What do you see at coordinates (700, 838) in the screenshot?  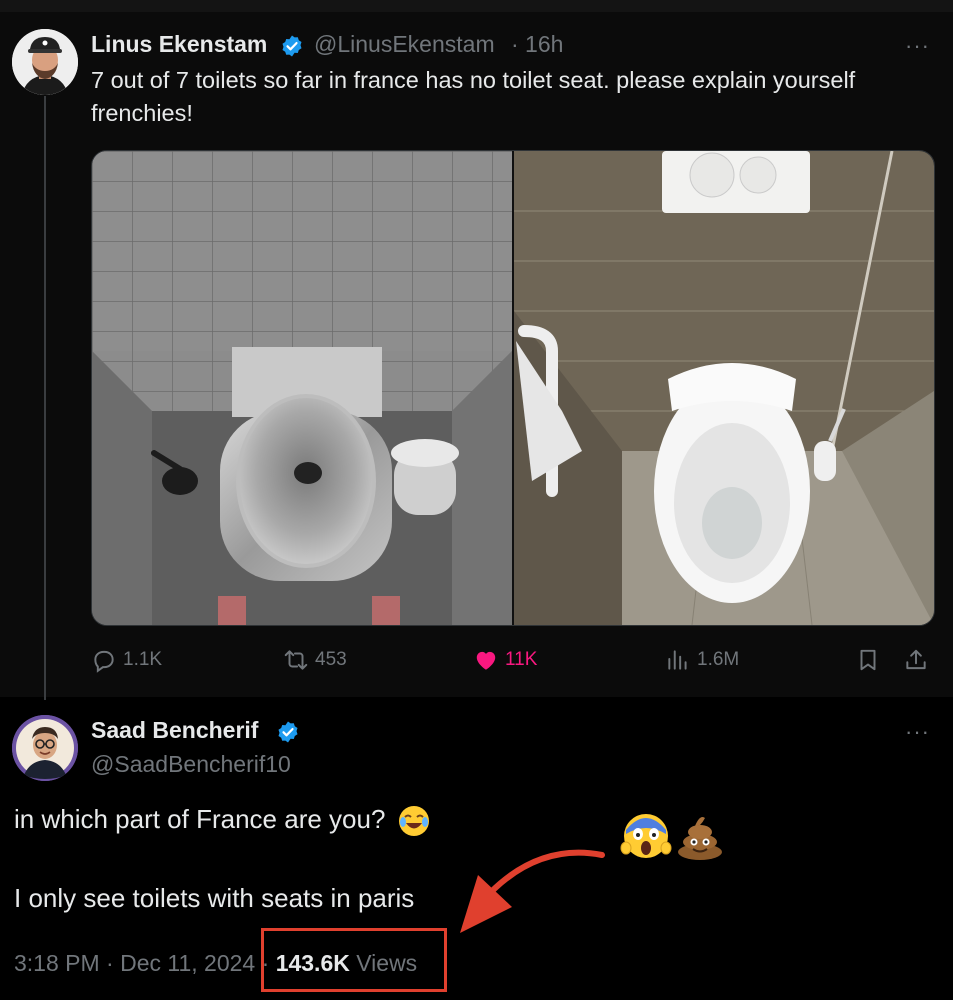 I see `poop-emoji` at bounding box center [700, 838].